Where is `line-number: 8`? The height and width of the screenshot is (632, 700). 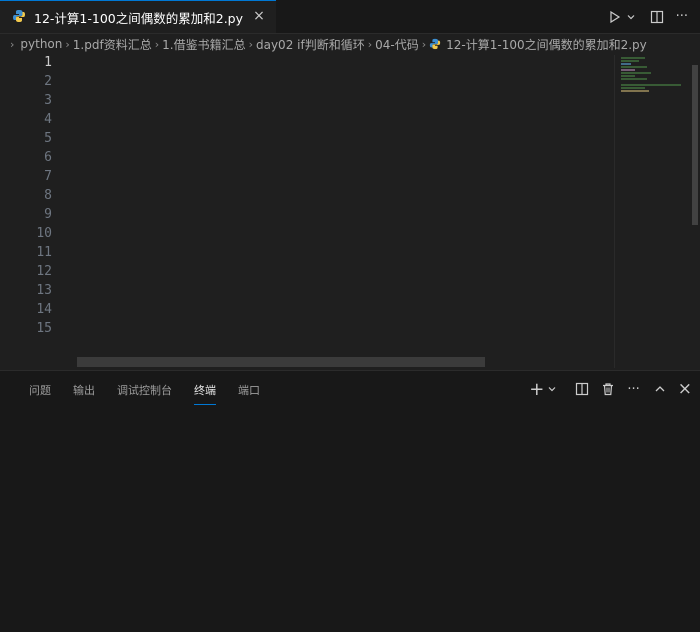 line-number: 8 is located at coordinates (48, 195).